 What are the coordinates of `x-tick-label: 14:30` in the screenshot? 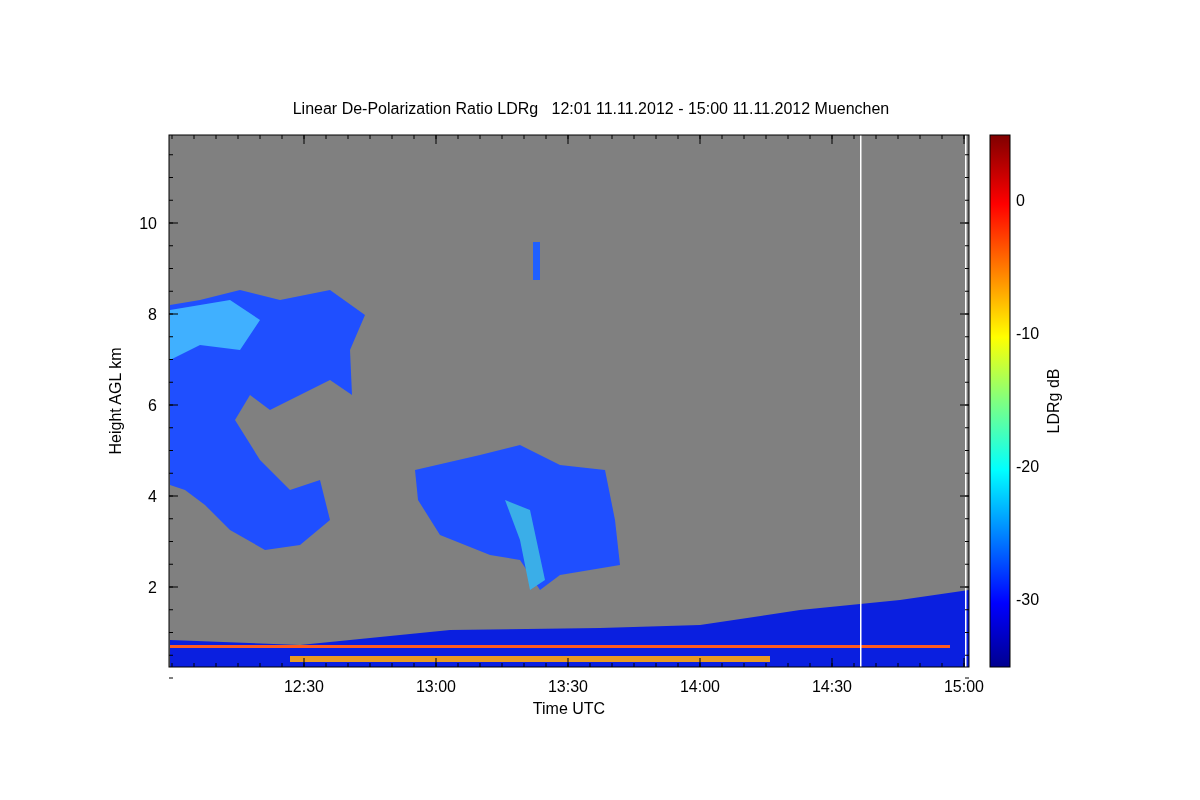 It's located at (832, 686).